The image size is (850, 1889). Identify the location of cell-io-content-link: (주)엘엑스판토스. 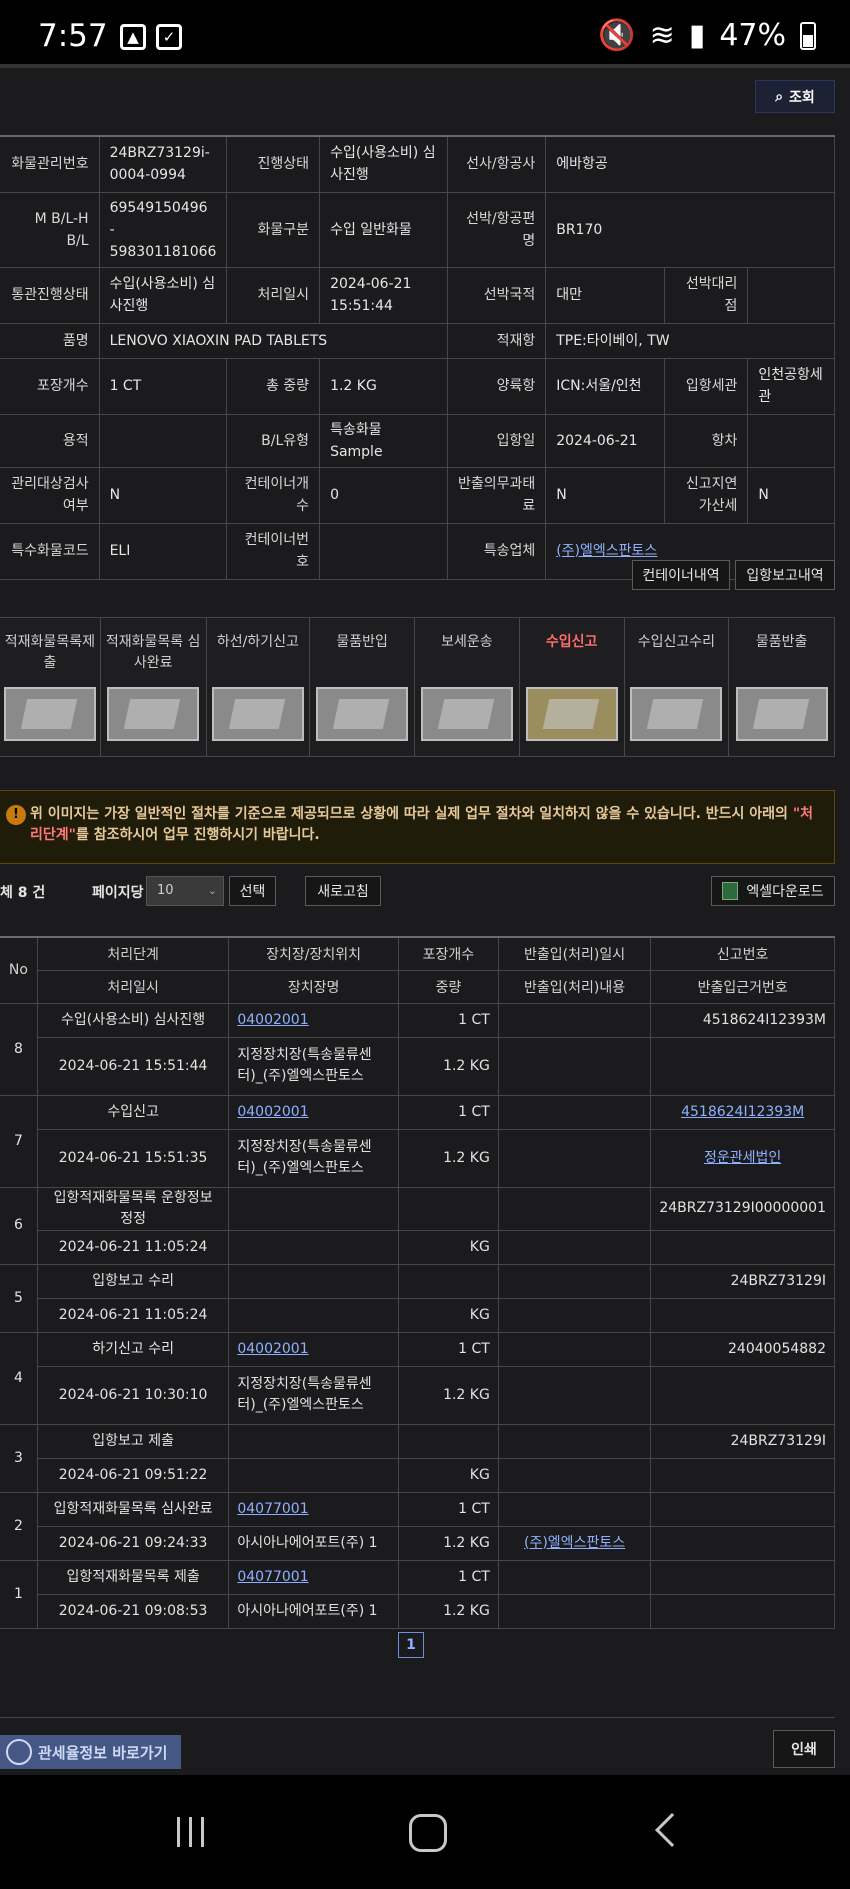
(574, 1543).